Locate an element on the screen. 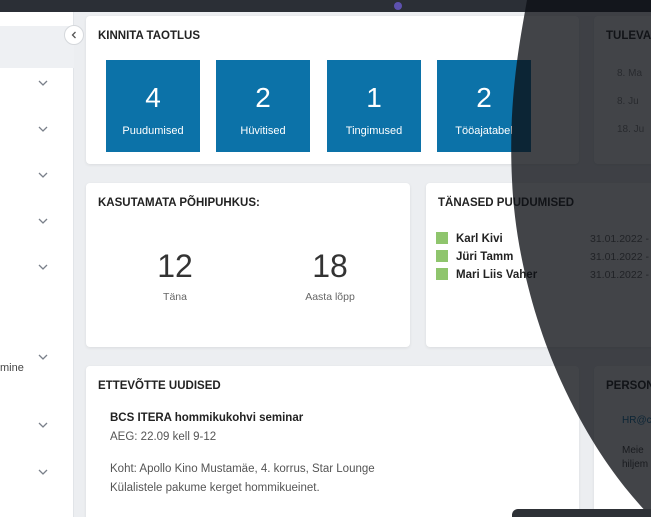 The image size is (651, 517). personnel-text: Meie is located at coordinates (633, 450).